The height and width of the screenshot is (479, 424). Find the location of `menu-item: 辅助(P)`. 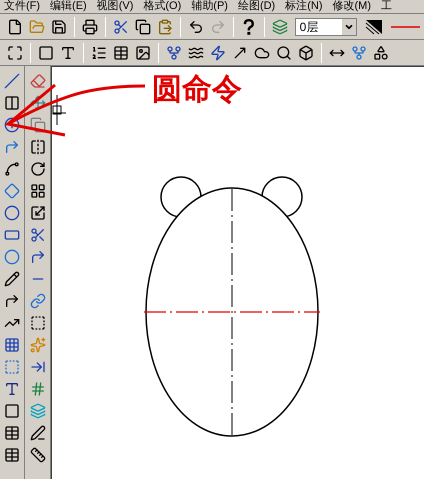

menu-item: 辅助(P) is located at coordinates (209, 6).